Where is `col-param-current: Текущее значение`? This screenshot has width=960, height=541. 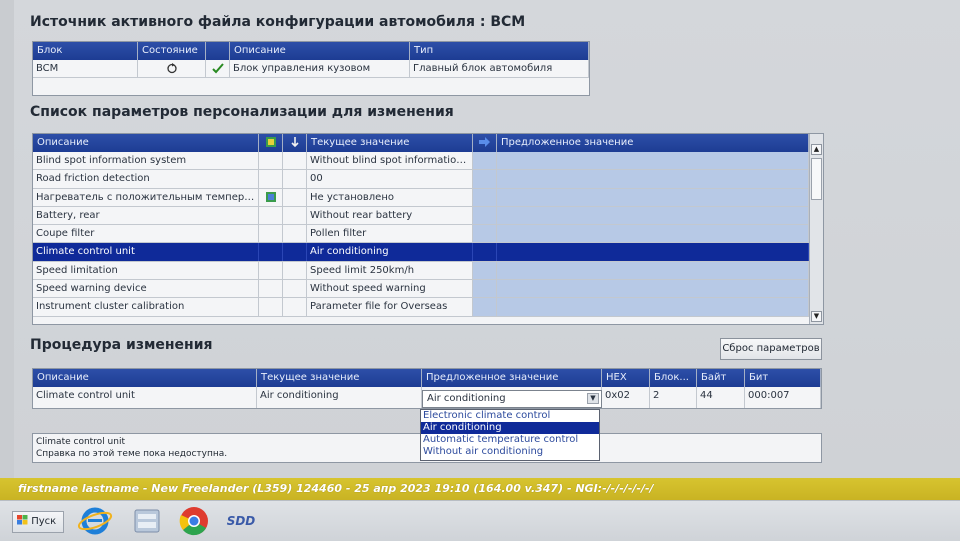 col-param-current: Текущее значение is located at coordinates (390, 143).